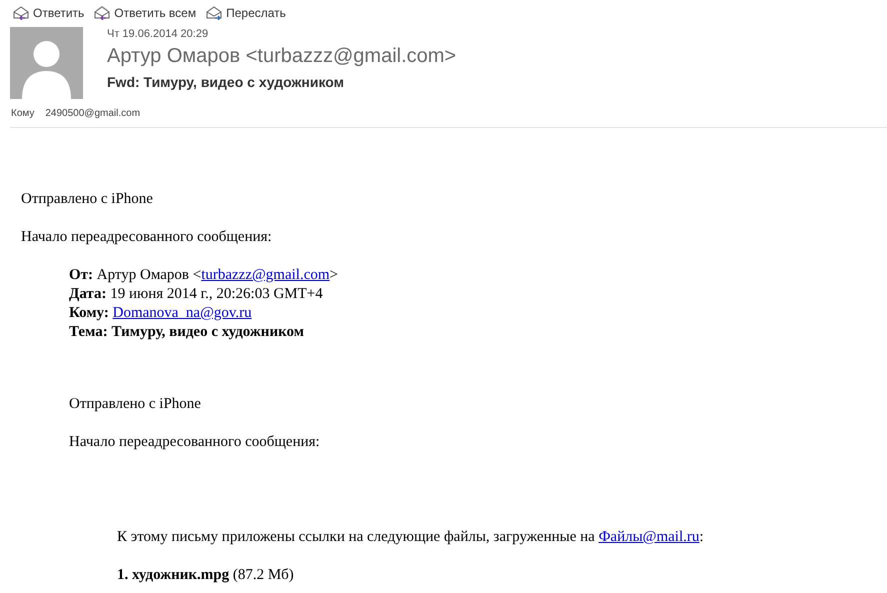 The width and height of the screenshot is (887, 593). Describe the element at coordinates (226, 82) in the screenshot. I see `message-subject: Fwd: Тимуру, видео с художником` at that location.